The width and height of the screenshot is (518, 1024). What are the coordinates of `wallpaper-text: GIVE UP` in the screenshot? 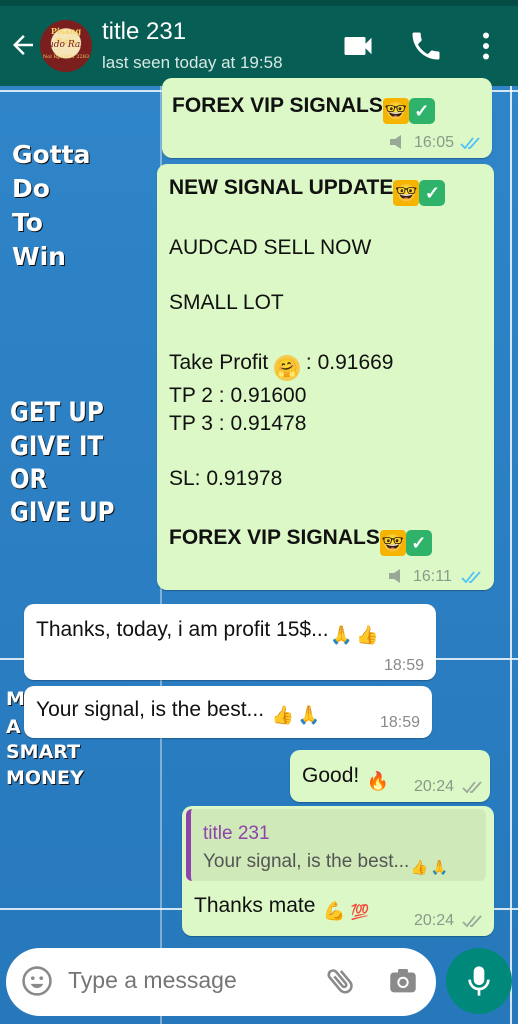 It's located at (62, 513).